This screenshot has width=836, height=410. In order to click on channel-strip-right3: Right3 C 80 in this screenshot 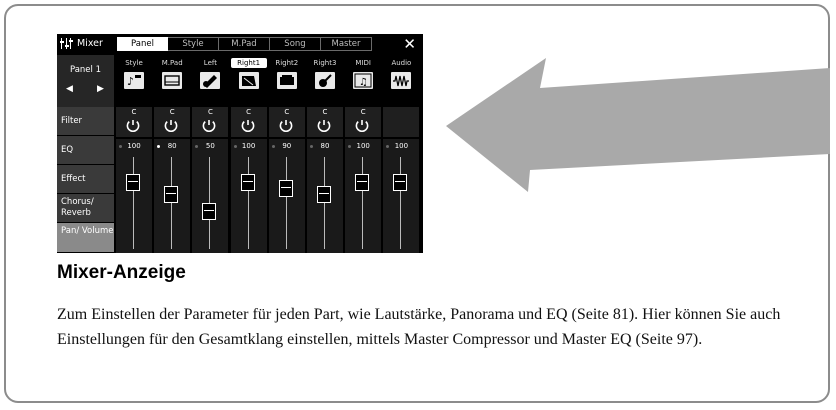, I will do `click(325, 154)`.